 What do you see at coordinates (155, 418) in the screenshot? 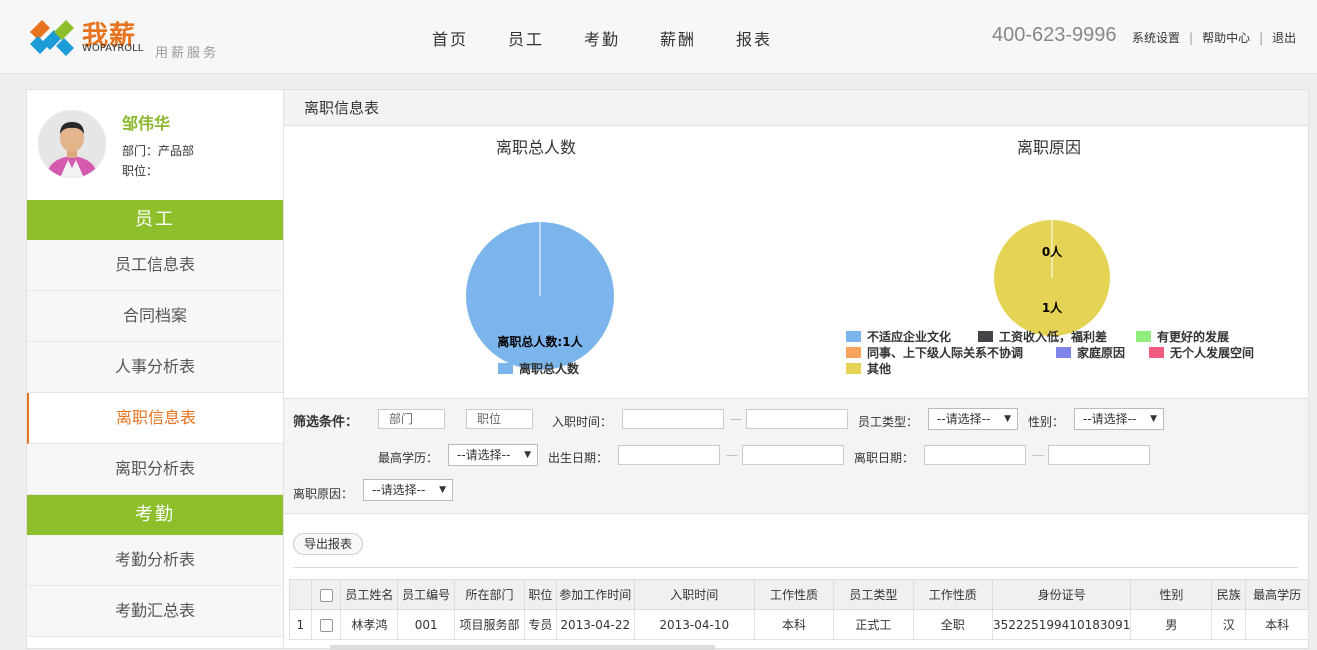
I see `sidebar-item-leave-info: 离职信息表` at bounding box center [155, 418].